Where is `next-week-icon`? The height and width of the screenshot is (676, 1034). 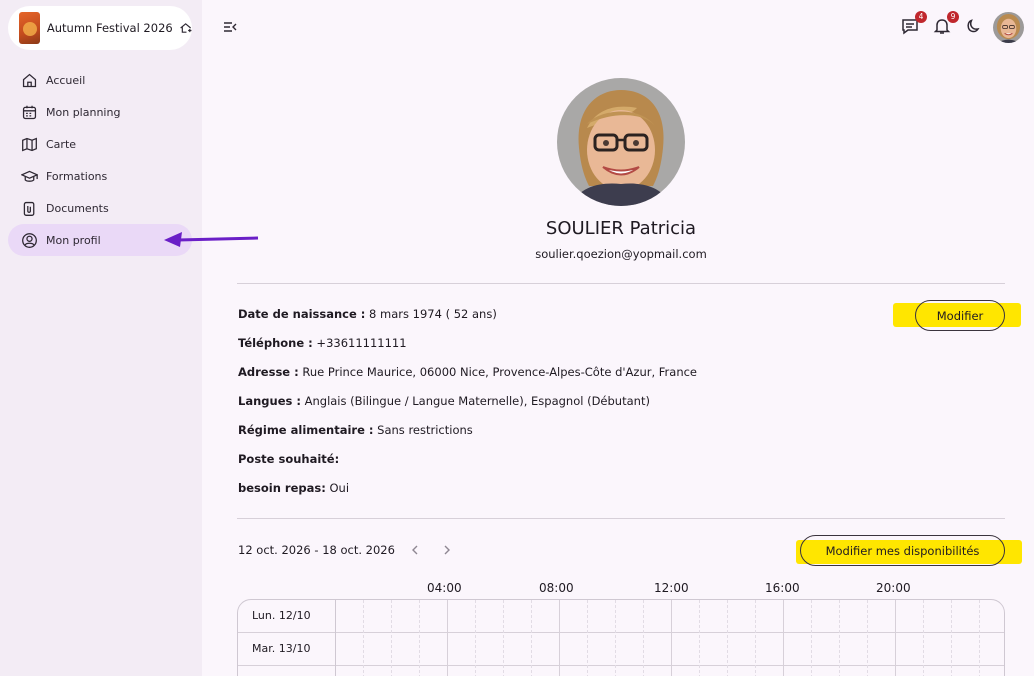
next-week-icon is located at coordinates (447, 550).